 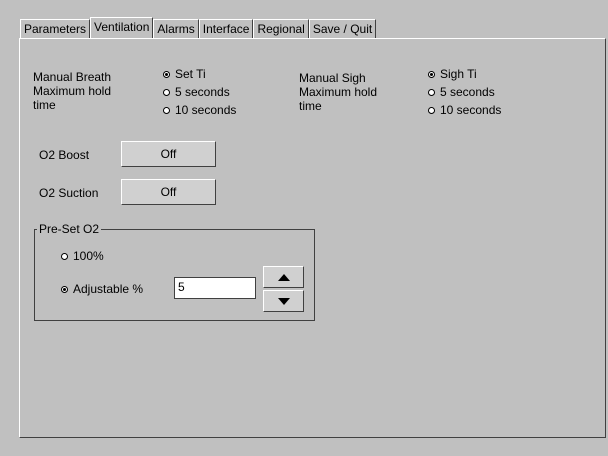 I want to click on manual-breath-radio-set-ti: Set Ti, so click(x=184, y=74).